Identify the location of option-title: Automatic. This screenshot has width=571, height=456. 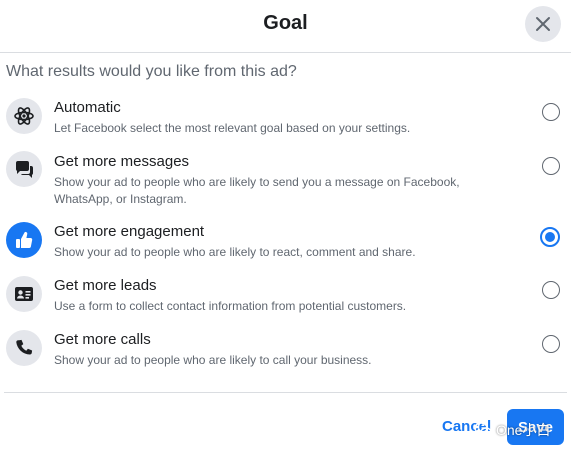
(87, 107).